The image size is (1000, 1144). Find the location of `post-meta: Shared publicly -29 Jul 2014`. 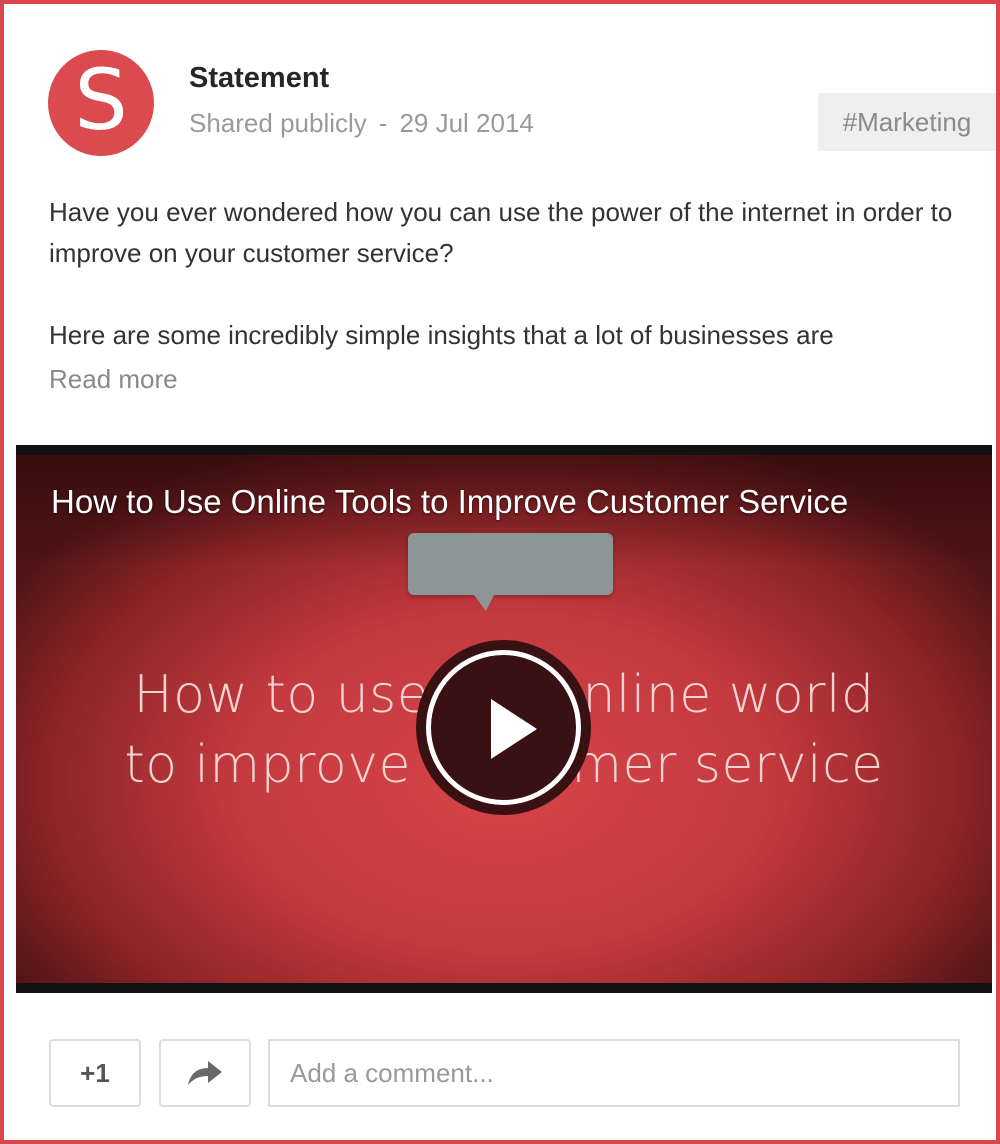

post-meta: Shared publicly -29 Jul 2014 is located at coordinates (361, 123).